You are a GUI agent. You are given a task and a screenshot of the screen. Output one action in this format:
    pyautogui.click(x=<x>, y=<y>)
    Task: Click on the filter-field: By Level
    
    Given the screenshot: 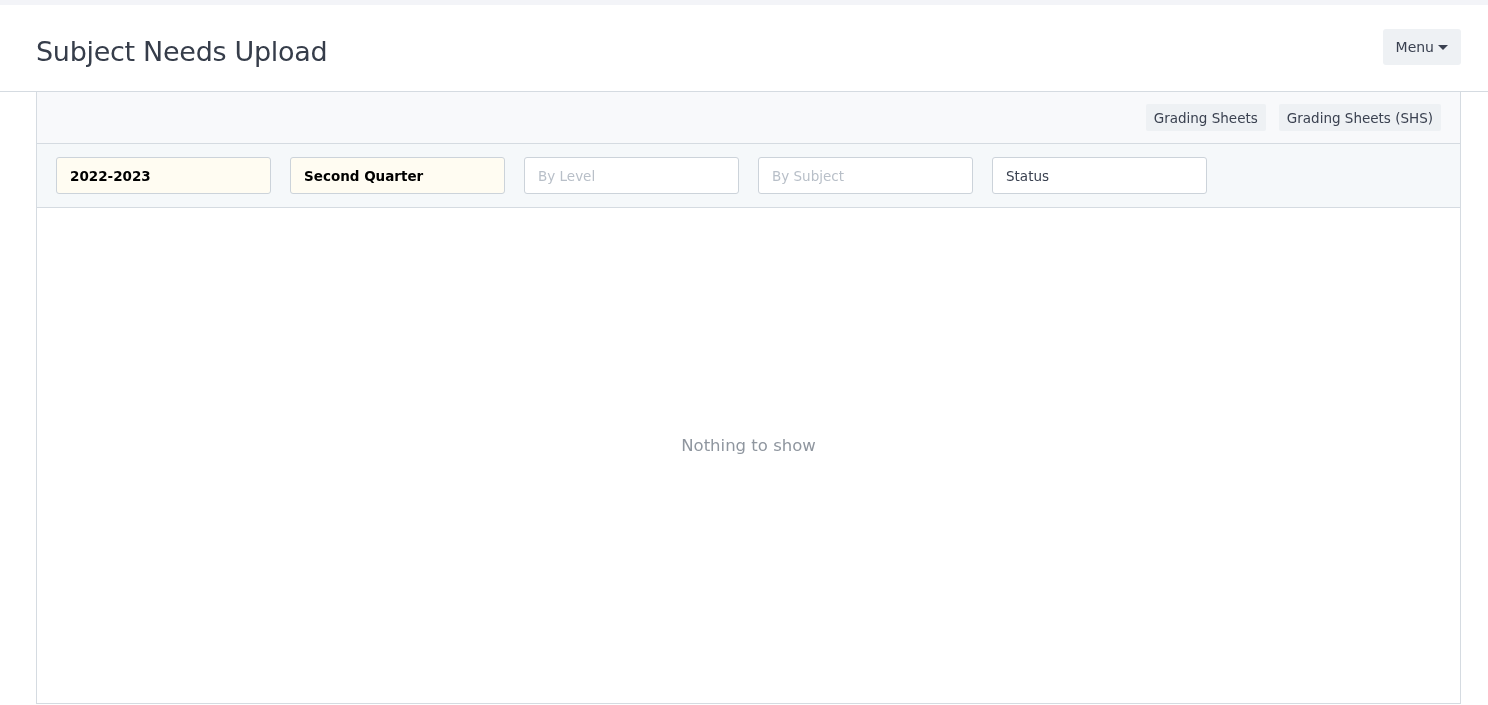 What is the action you would take?
    pyautogui.click(x=631, y=175)
    